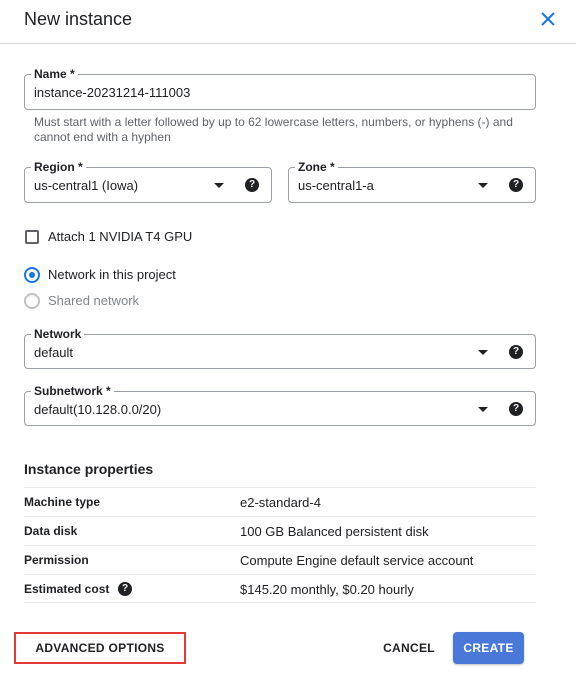 Image resolution: width=576 pixels, height=689 pixels. Describe the element at coordinates (288, 22) in the screenshot. I see `dialog-header: New instance` at that location.